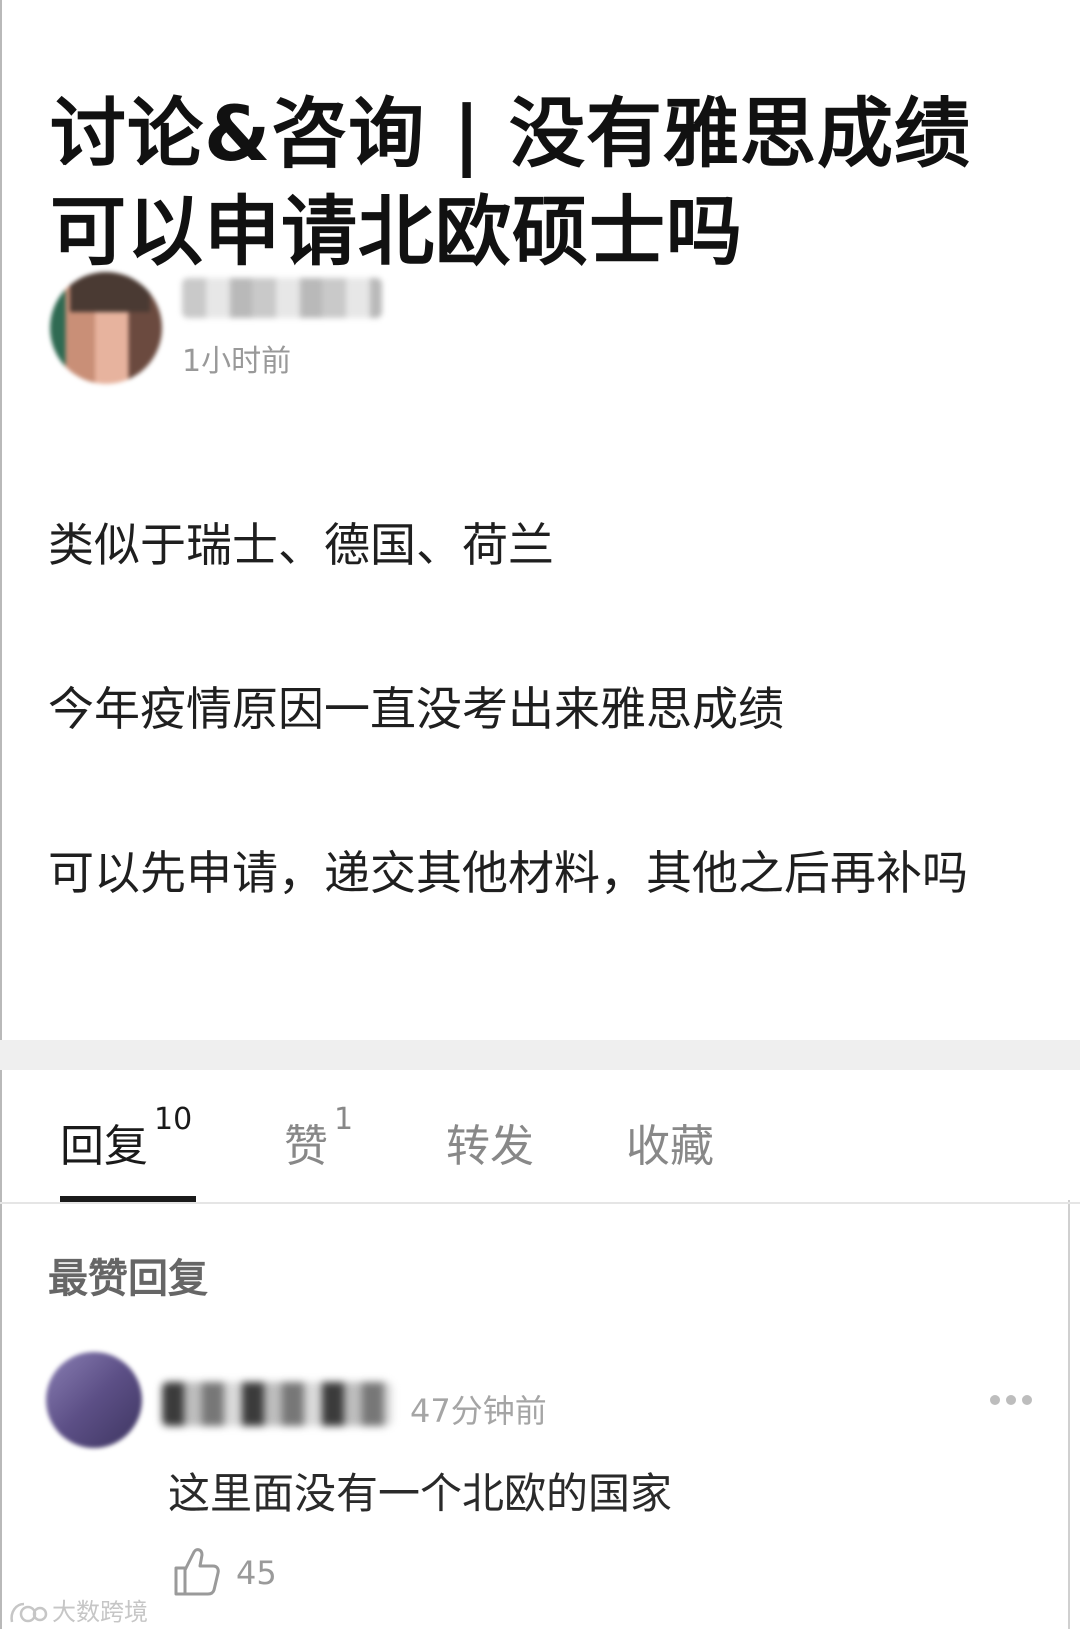 The height and width of the screenshot is (1629, 1080). I want to click on reply-time: 47分钟前, so click(478, 1411).